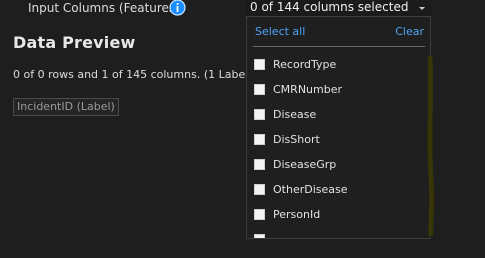  Describe the element at coordinates (280, 31) in the screenshot. I see `select-all-link: Select all` at that location.